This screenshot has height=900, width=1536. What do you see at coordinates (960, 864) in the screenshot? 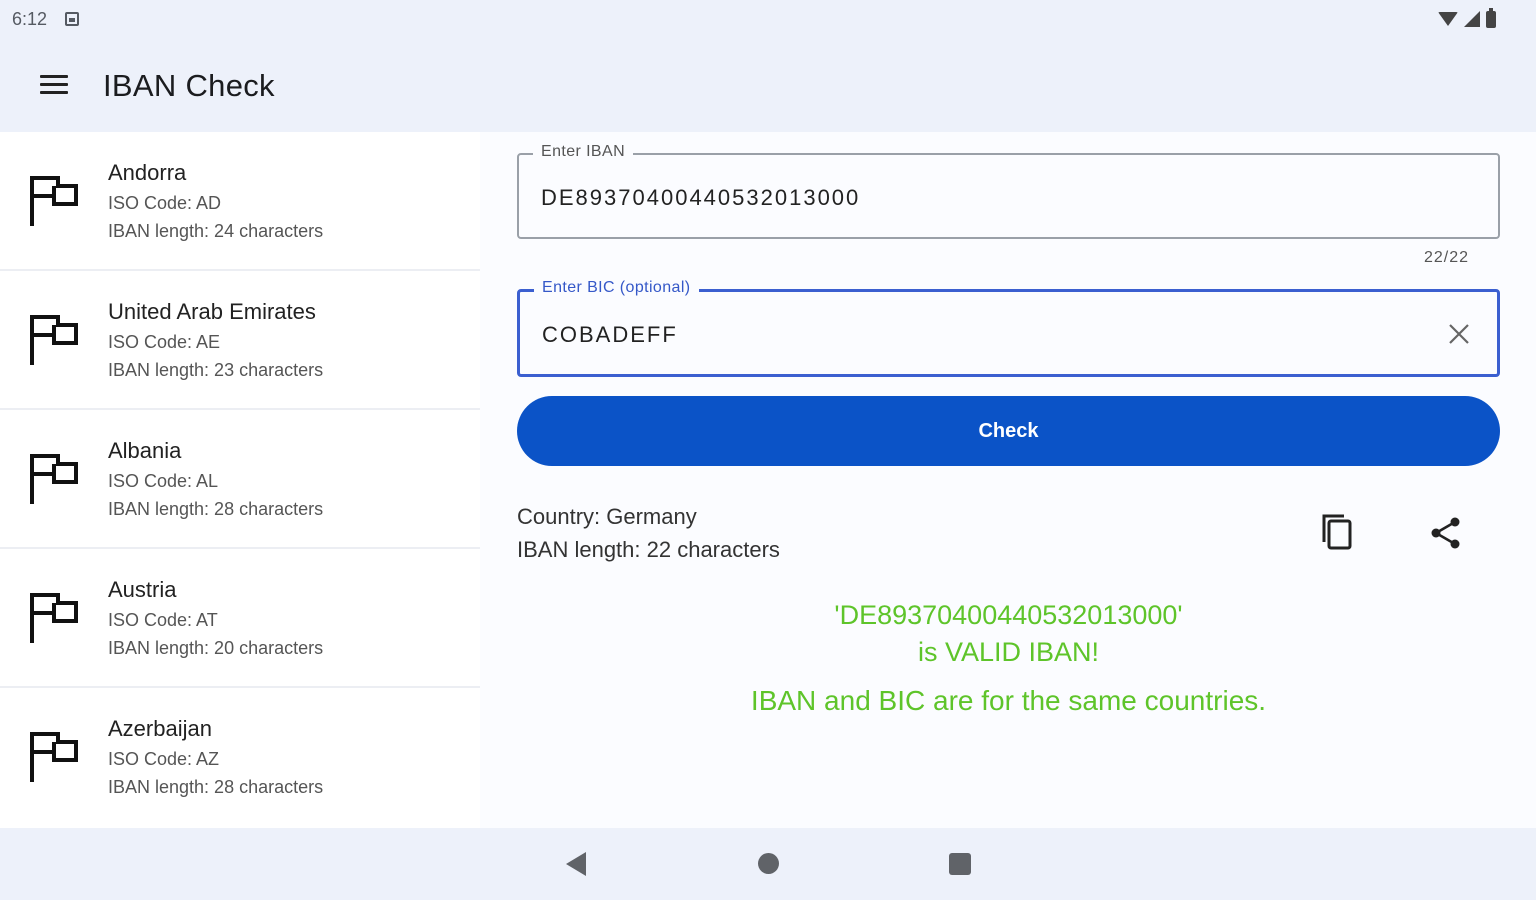
I see `recents-icon` at bounding box center [960, 864].